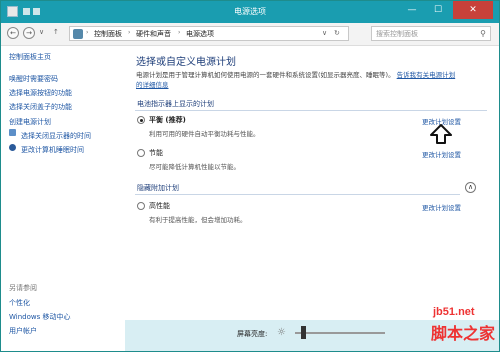 The height and width of the screenshot is (353, 500). Describe the element at coordinates (40, 107) in the screenshot. I see `sidebar-item-lid-close: 选择关闭盖子的功能` at that location.